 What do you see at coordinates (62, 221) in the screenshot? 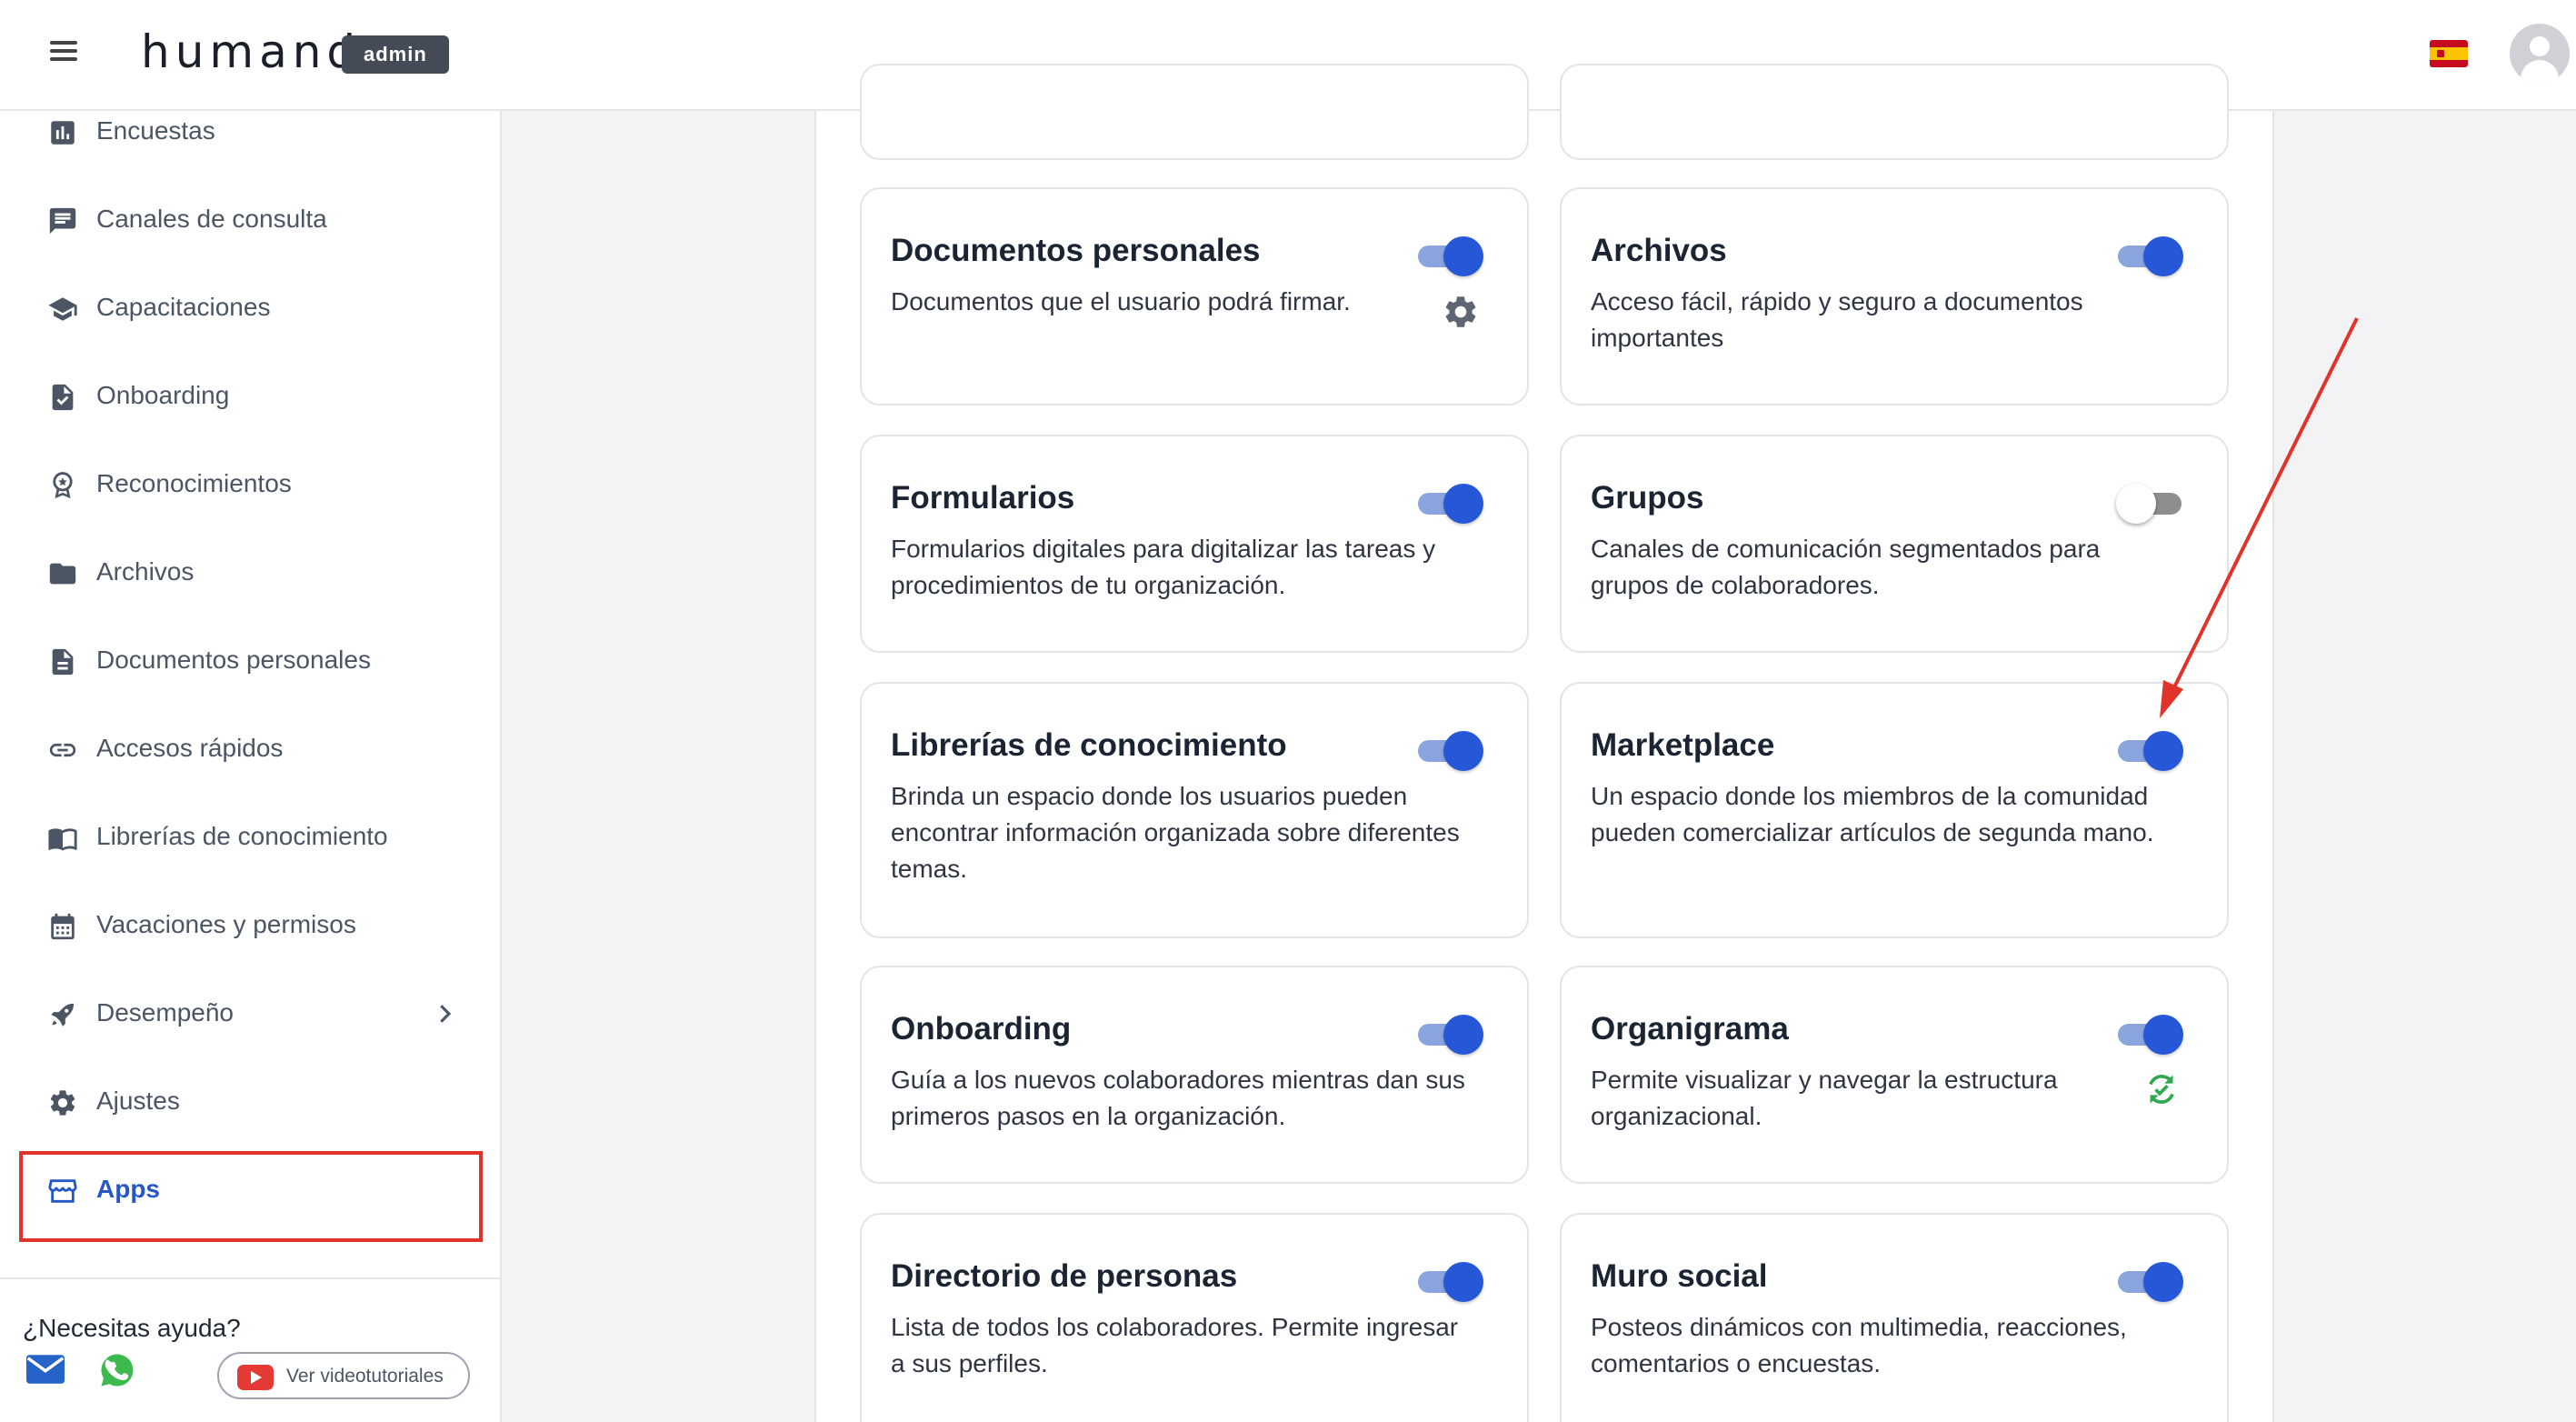
I see `message-icon` at bounding box center [62, 221].